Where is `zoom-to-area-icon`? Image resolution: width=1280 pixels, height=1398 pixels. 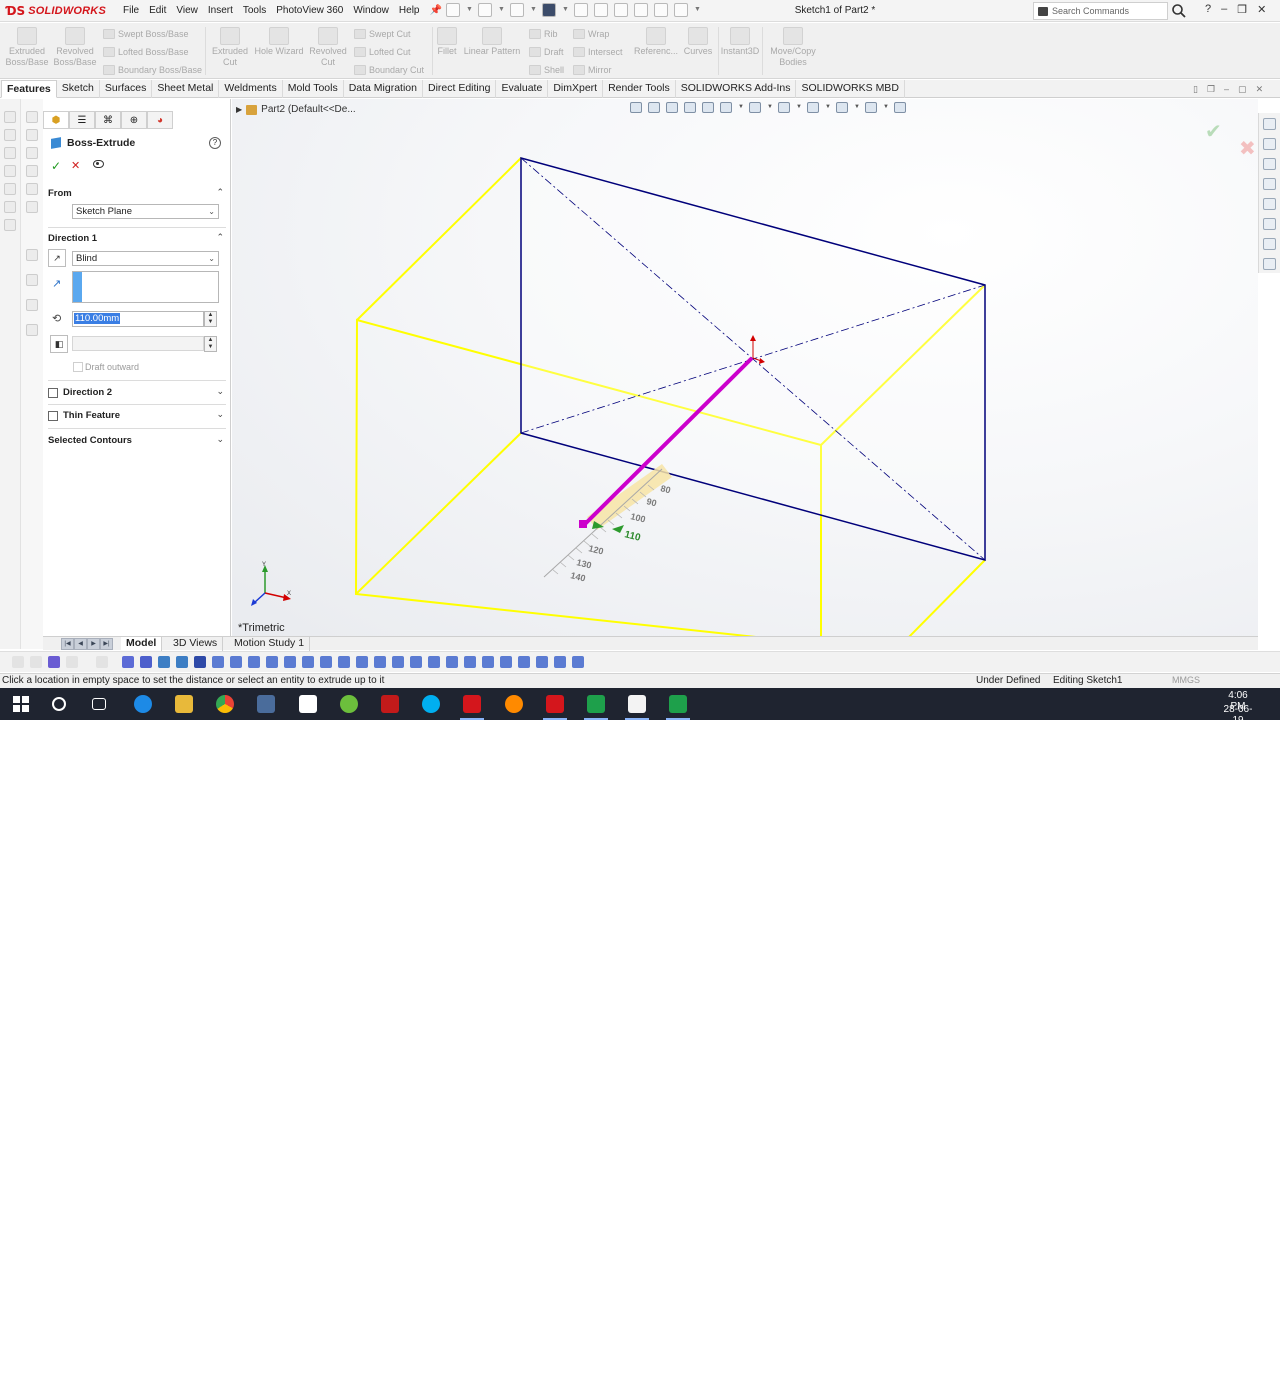
zoom-to-area-icon is located at coordinates (654, 107).